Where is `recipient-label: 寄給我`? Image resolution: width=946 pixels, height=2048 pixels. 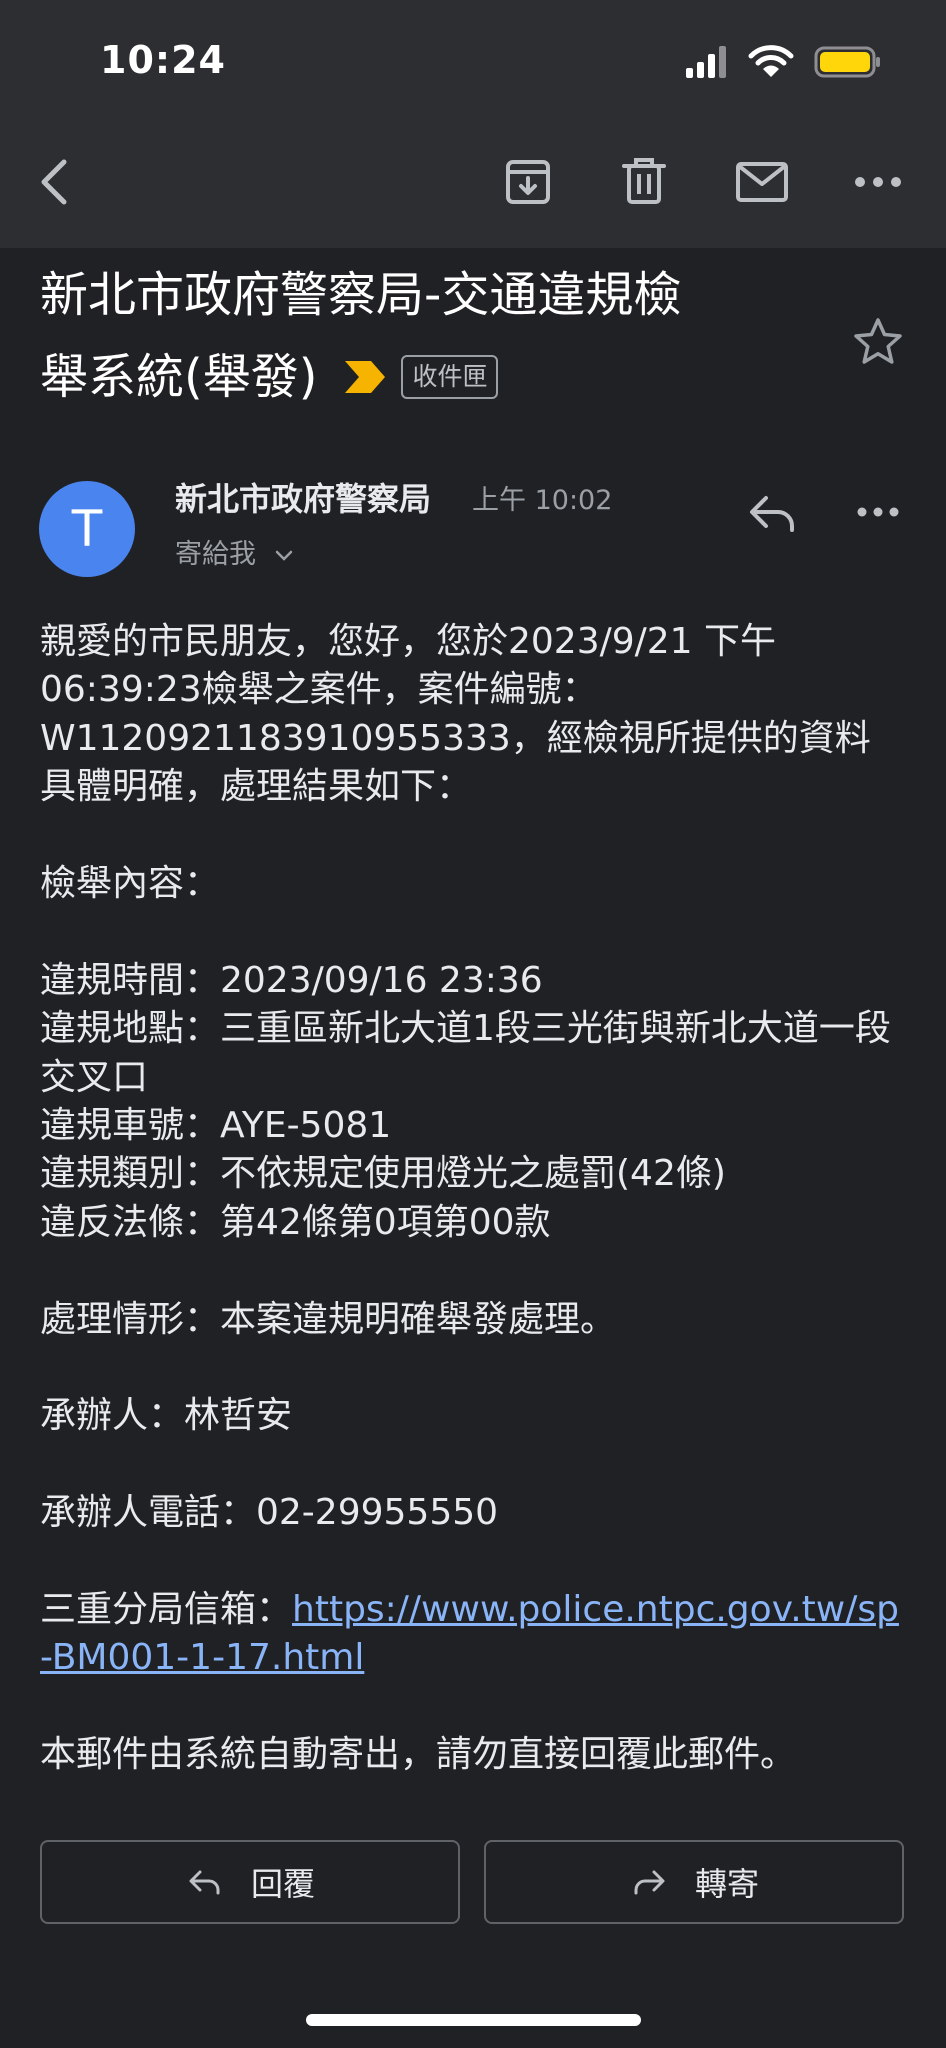 recipient-label: 寄給我 is located at coordinates (215, 554).